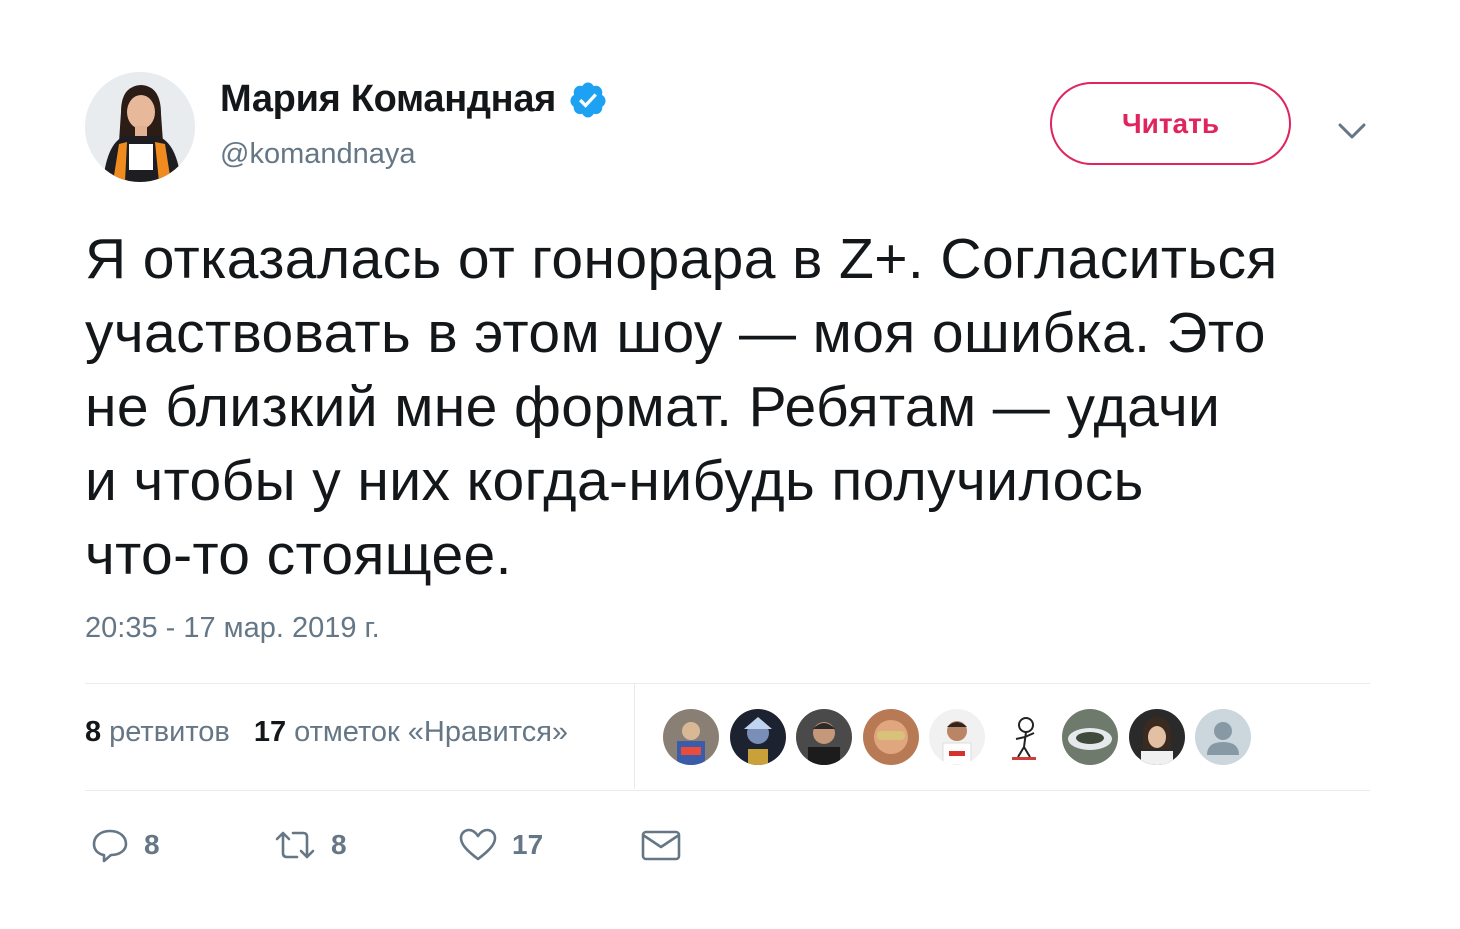 Image resolution: width=1460 pixels, height=929 pixels. I want to click on tweet-line: что-то стоящее., so click(298, 555).